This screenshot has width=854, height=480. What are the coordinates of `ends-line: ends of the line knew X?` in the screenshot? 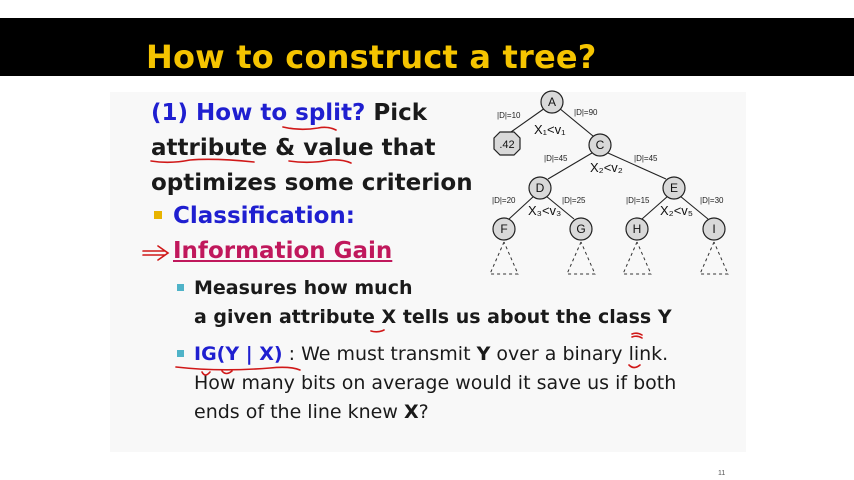 It's located at (311, 412).